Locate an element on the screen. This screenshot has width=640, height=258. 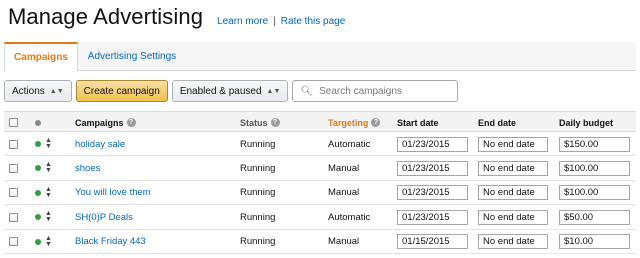
status-filter-dropdown: Enabled & paused ▲▼ is located at coordinates (230, 91).